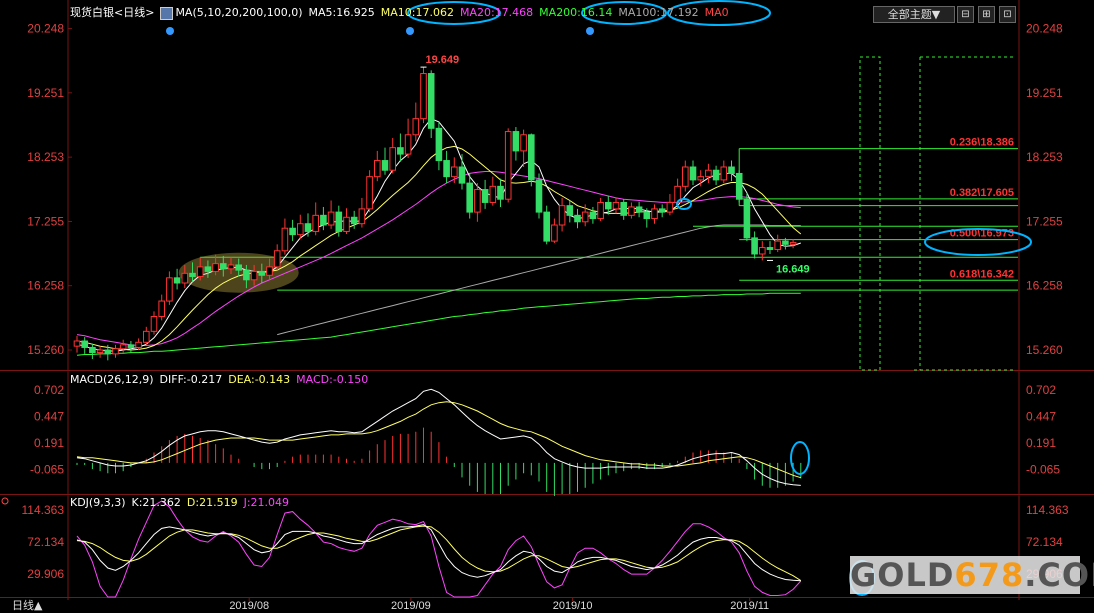  I want to click on ma5-value: MA5:16.925, so click(341, 12).